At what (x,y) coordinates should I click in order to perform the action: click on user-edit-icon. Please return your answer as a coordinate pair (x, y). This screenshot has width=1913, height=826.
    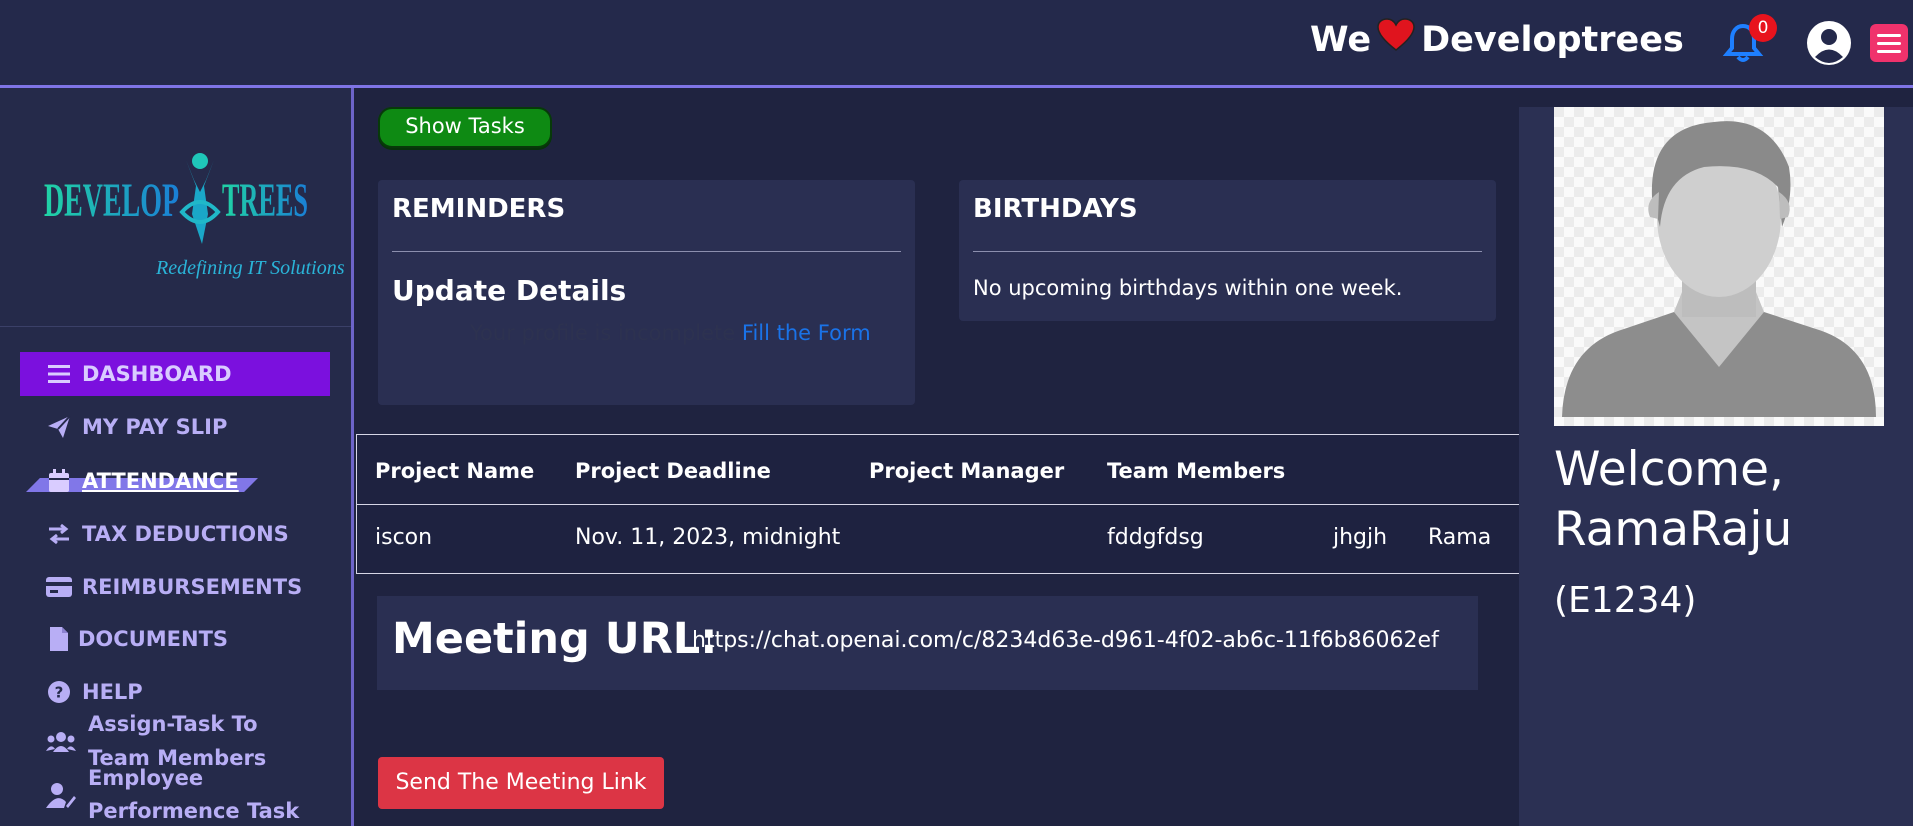
    Looking at the image, I should click on (61, 797).